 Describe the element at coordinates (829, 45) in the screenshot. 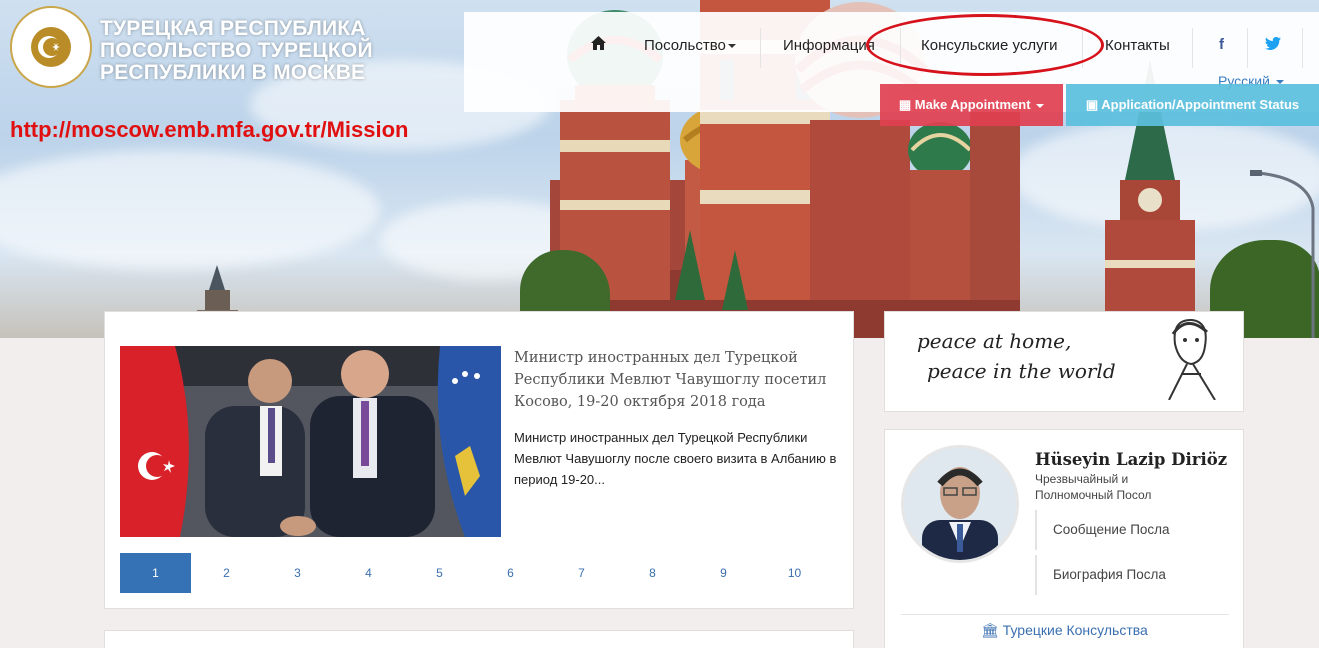

I see `nav-item-information: Информация` at that location.